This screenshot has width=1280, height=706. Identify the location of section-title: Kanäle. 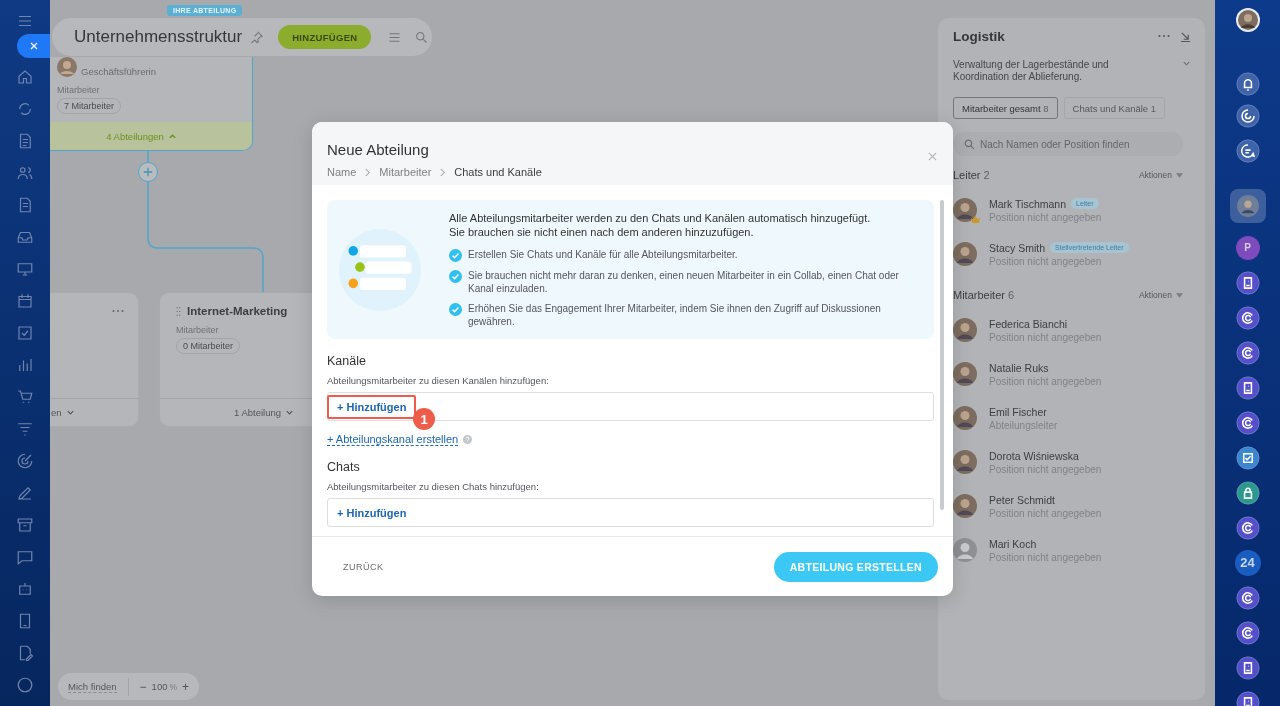
(346, 361).